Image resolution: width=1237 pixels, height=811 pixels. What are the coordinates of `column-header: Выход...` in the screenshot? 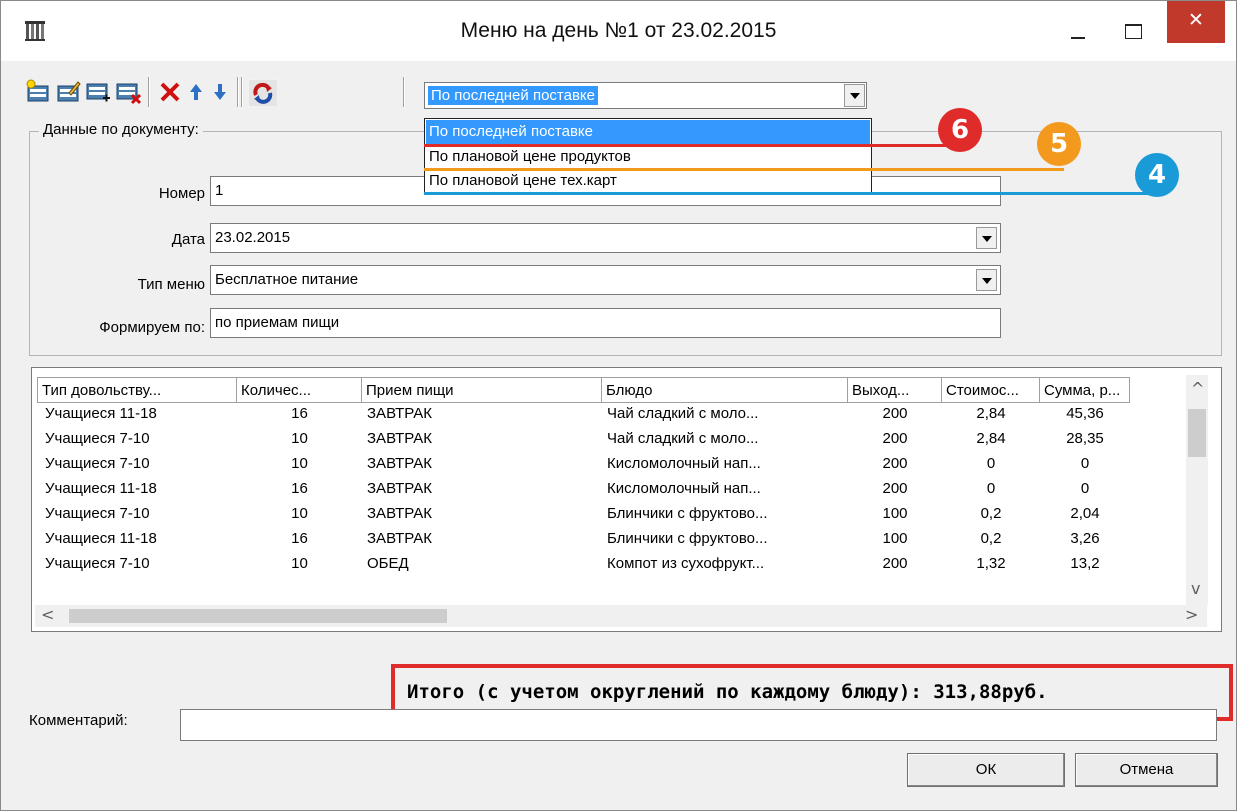 It's located at (895, 390).